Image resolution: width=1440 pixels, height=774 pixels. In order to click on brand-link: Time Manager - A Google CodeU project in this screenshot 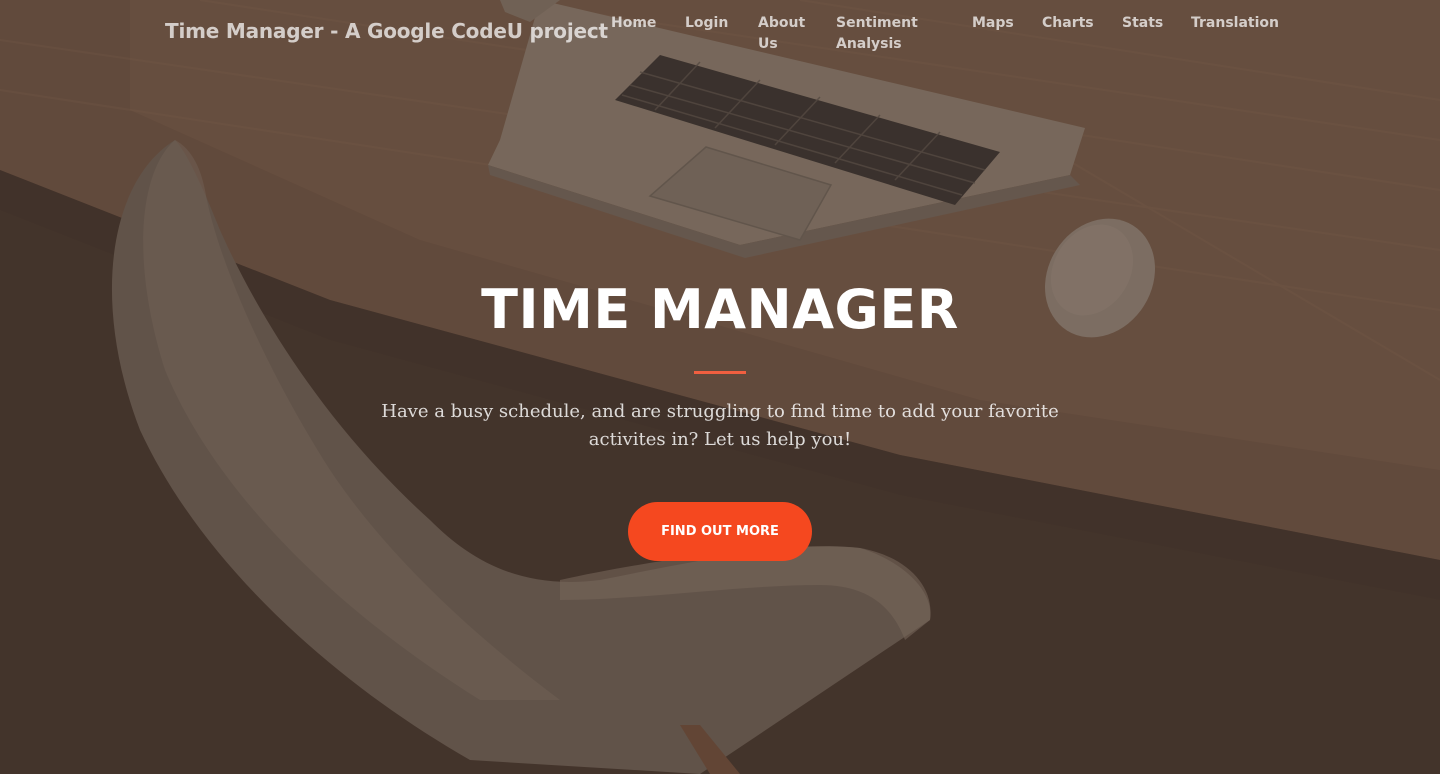, I will do `click(386, 31)`.